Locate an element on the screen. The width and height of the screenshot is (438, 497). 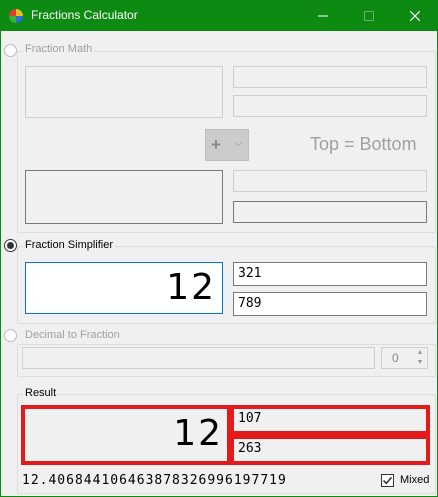
math-whole-2-field is located at coordinates (124, 197).